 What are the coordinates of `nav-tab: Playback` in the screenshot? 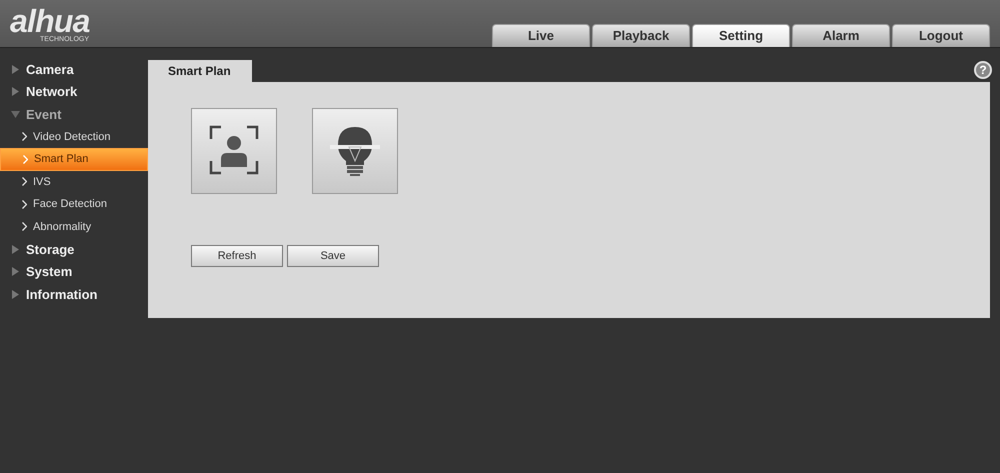 It's located at (641, 35).